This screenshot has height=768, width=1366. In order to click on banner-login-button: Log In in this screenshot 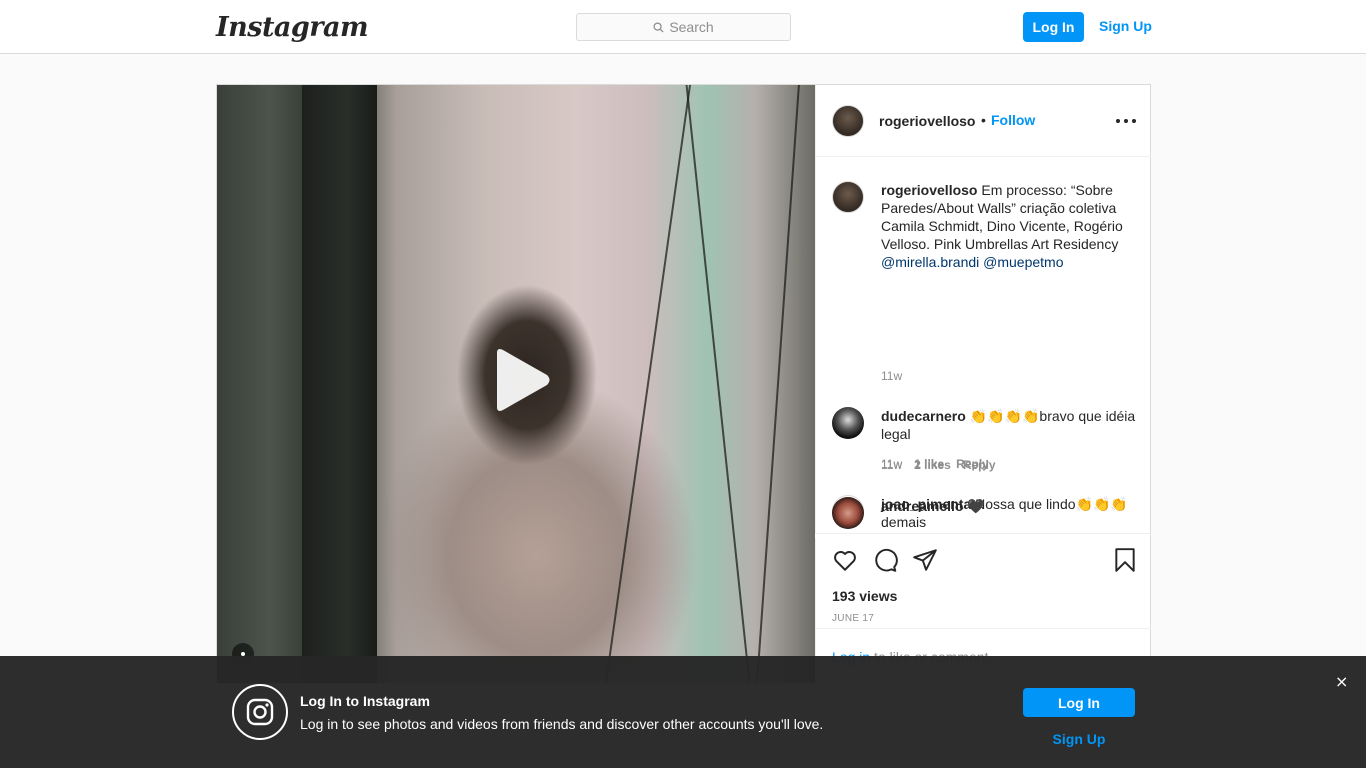, I will do `click(1079, 702)`.